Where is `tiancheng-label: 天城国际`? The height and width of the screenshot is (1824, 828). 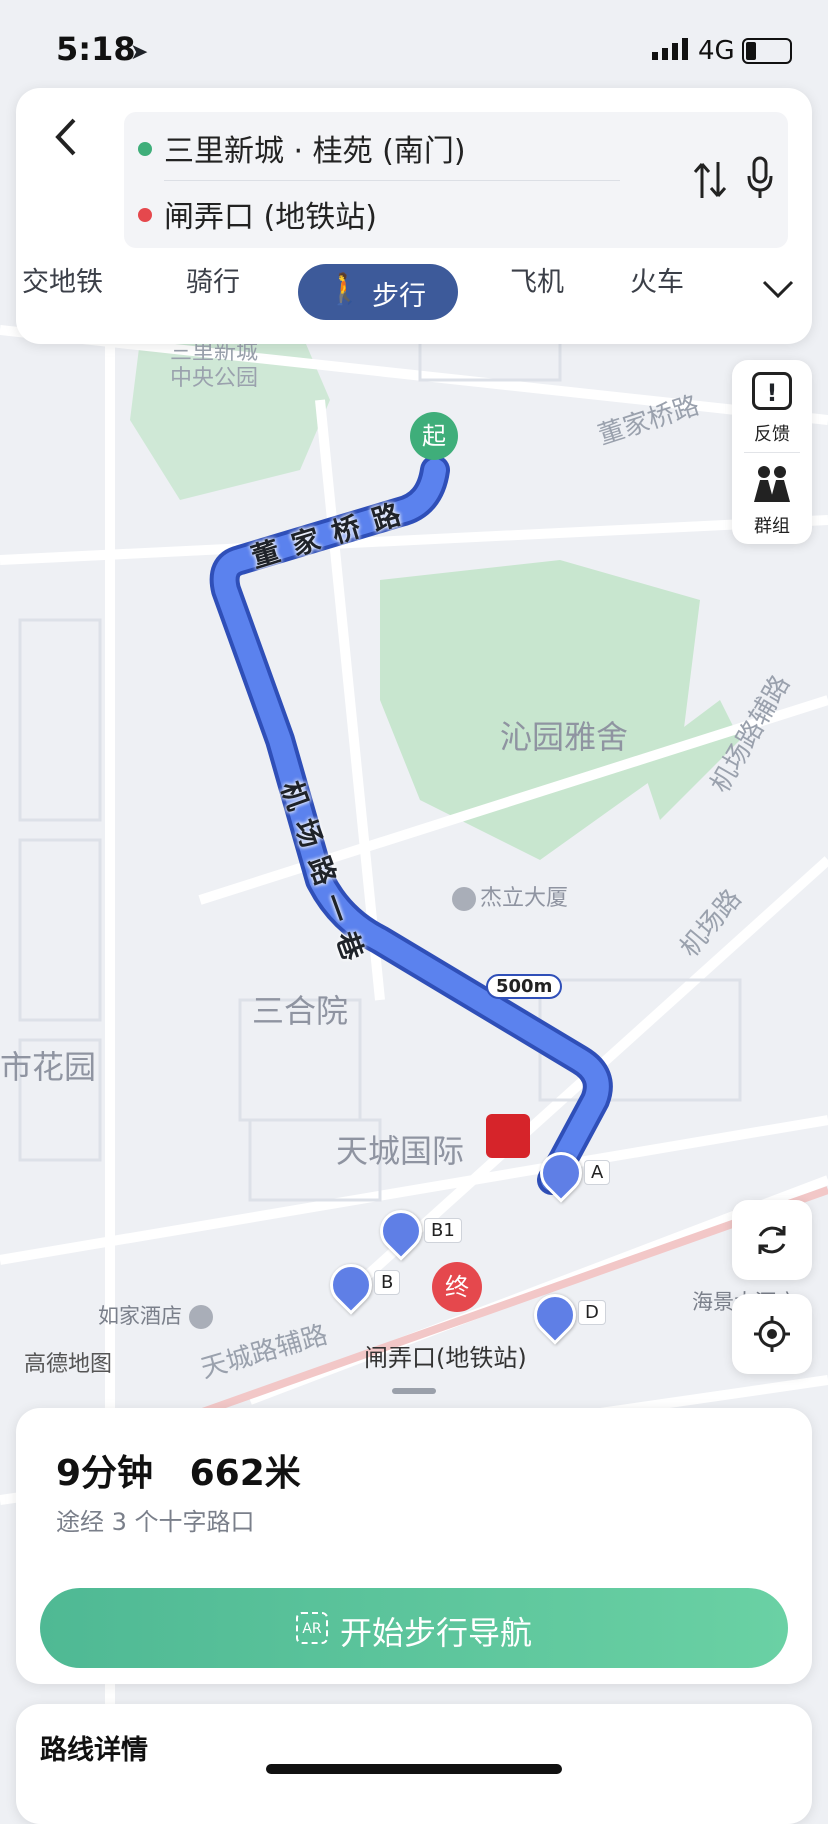
tiancheng-label: 天城国际 is located at coordinates (400, 1151).